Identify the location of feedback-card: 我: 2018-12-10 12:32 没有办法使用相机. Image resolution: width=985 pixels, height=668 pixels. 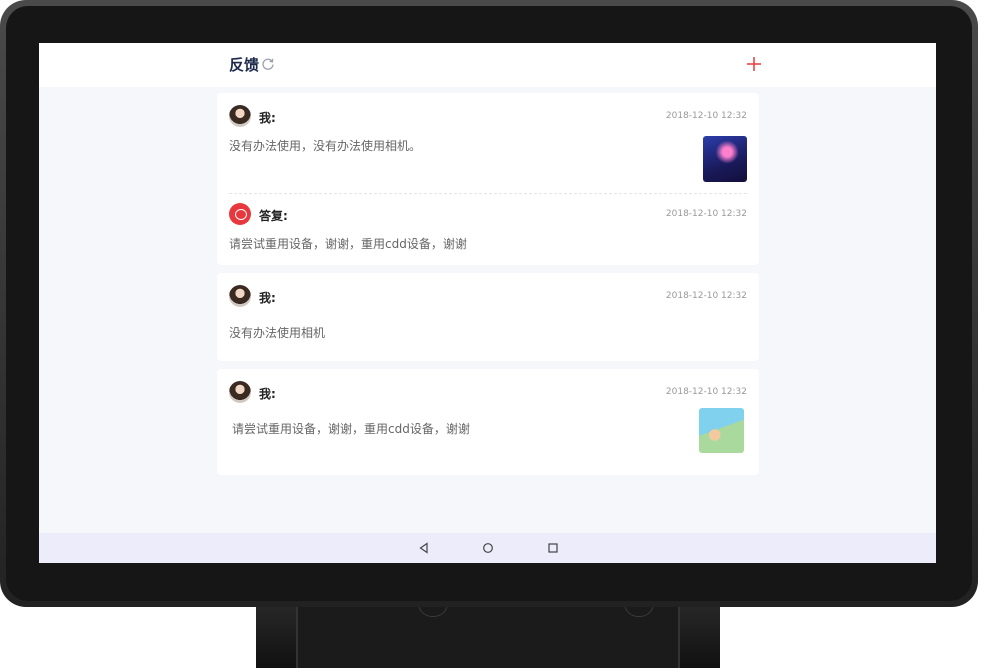
(488, 317).